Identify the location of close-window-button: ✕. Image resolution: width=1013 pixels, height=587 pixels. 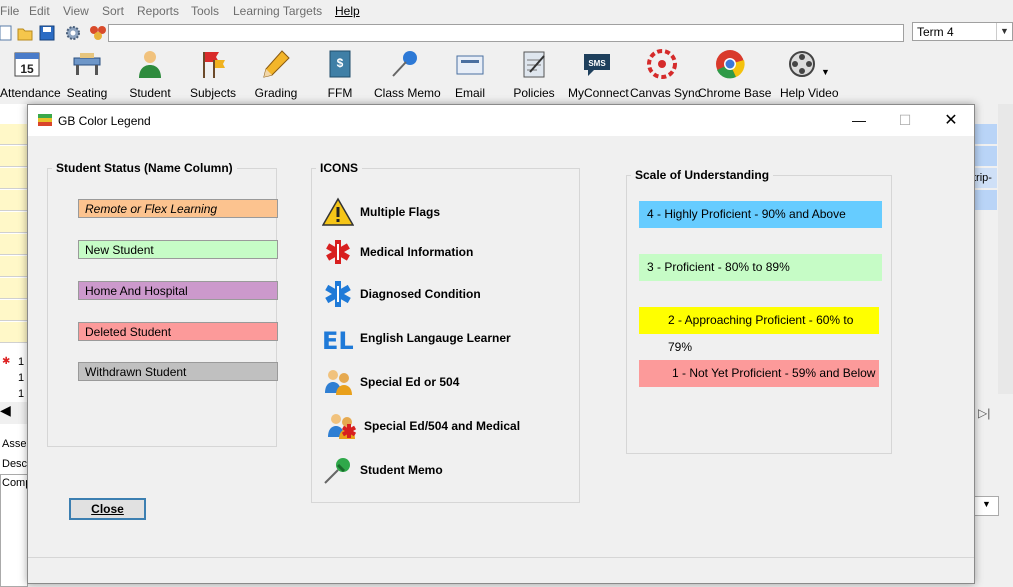
(951, 120).